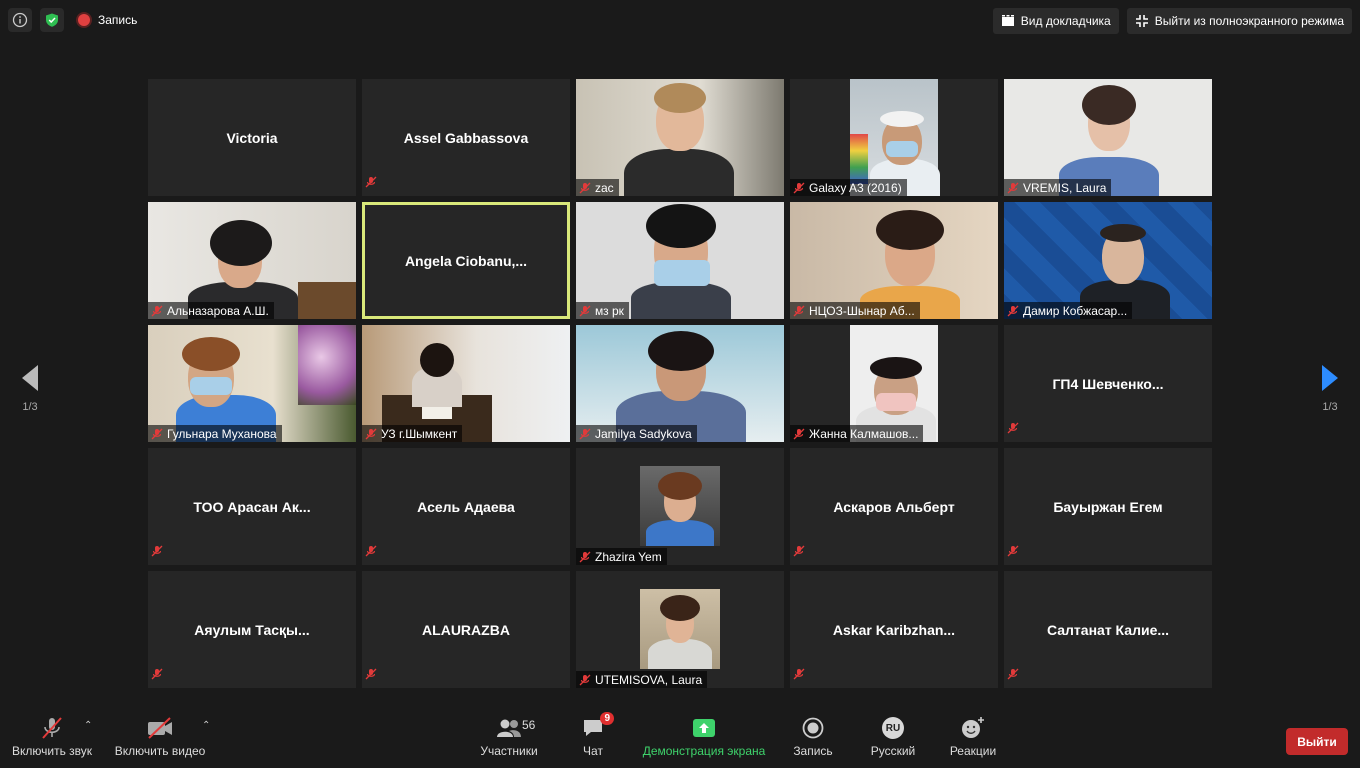  What do you see at coordinates (893, 728) in the screenshot?
I see `language-globe-icon: RU` at bounding box center [893, 728].